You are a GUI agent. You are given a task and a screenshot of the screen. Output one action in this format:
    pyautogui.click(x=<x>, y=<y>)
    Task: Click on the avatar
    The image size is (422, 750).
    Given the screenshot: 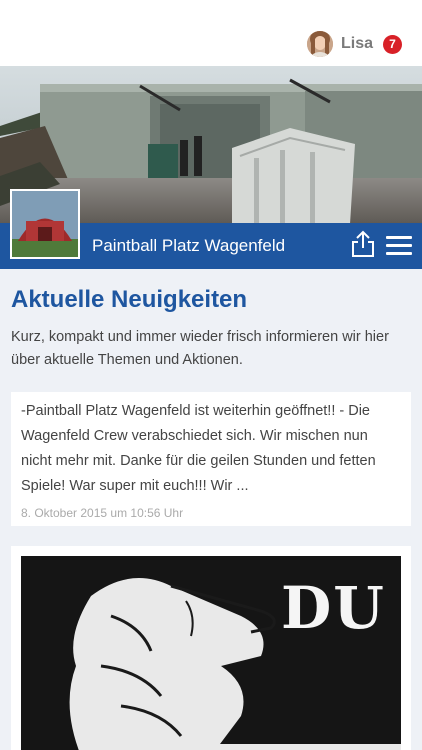 What is the action you would take?
    pyautogui.click(x=319, y=44)
    